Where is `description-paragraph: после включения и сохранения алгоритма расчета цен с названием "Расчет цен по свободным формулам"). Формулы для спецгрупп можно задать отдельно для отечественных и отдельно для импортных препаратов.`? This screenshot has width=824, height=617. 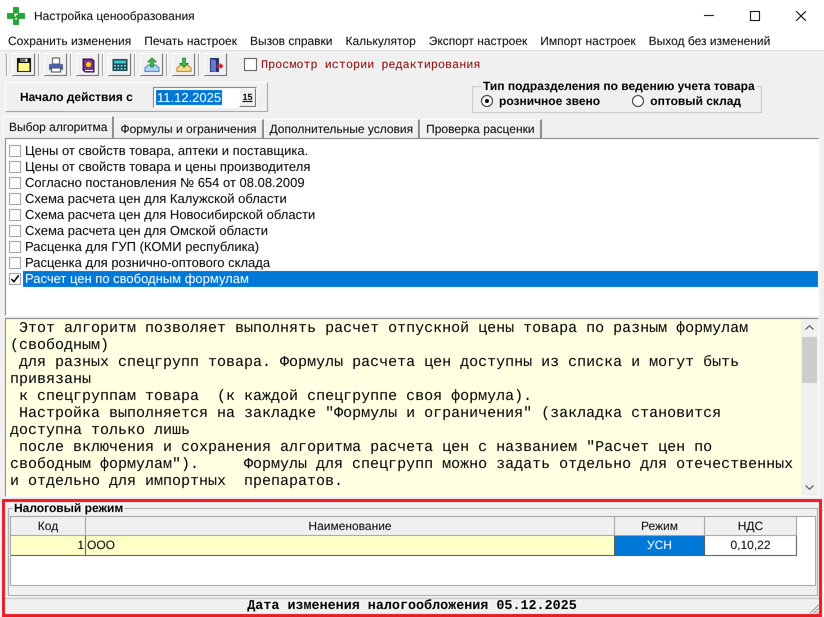
description-paragraph: после включения и сохранения алгоритма расчета цен с названием "Расчет цен по свободным формулам"). Формулы для спецгрупп можно задать отдельно для отечественных и отдельно для импортных препаратов. is located at coordinates (402, 464).